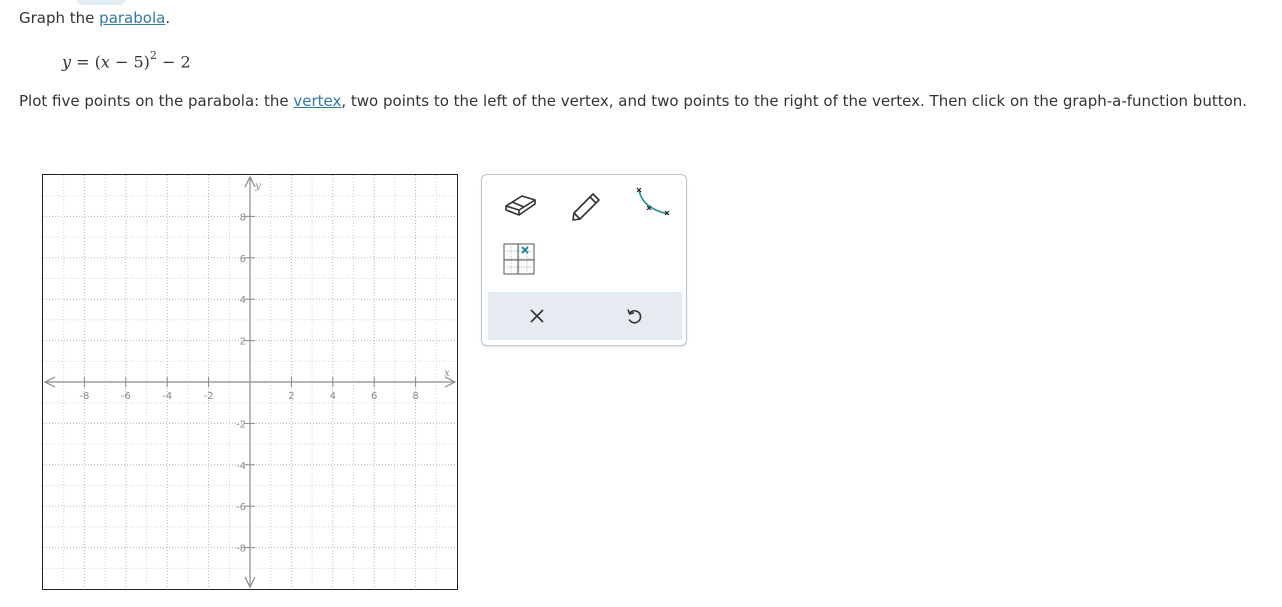 Image resolution: width=1282 pixels, height=607 pixels. What do you see at coordinates (243, 259) in the screenshot?
I see `y-tick-label: 6` at bounding box center [243, 259].